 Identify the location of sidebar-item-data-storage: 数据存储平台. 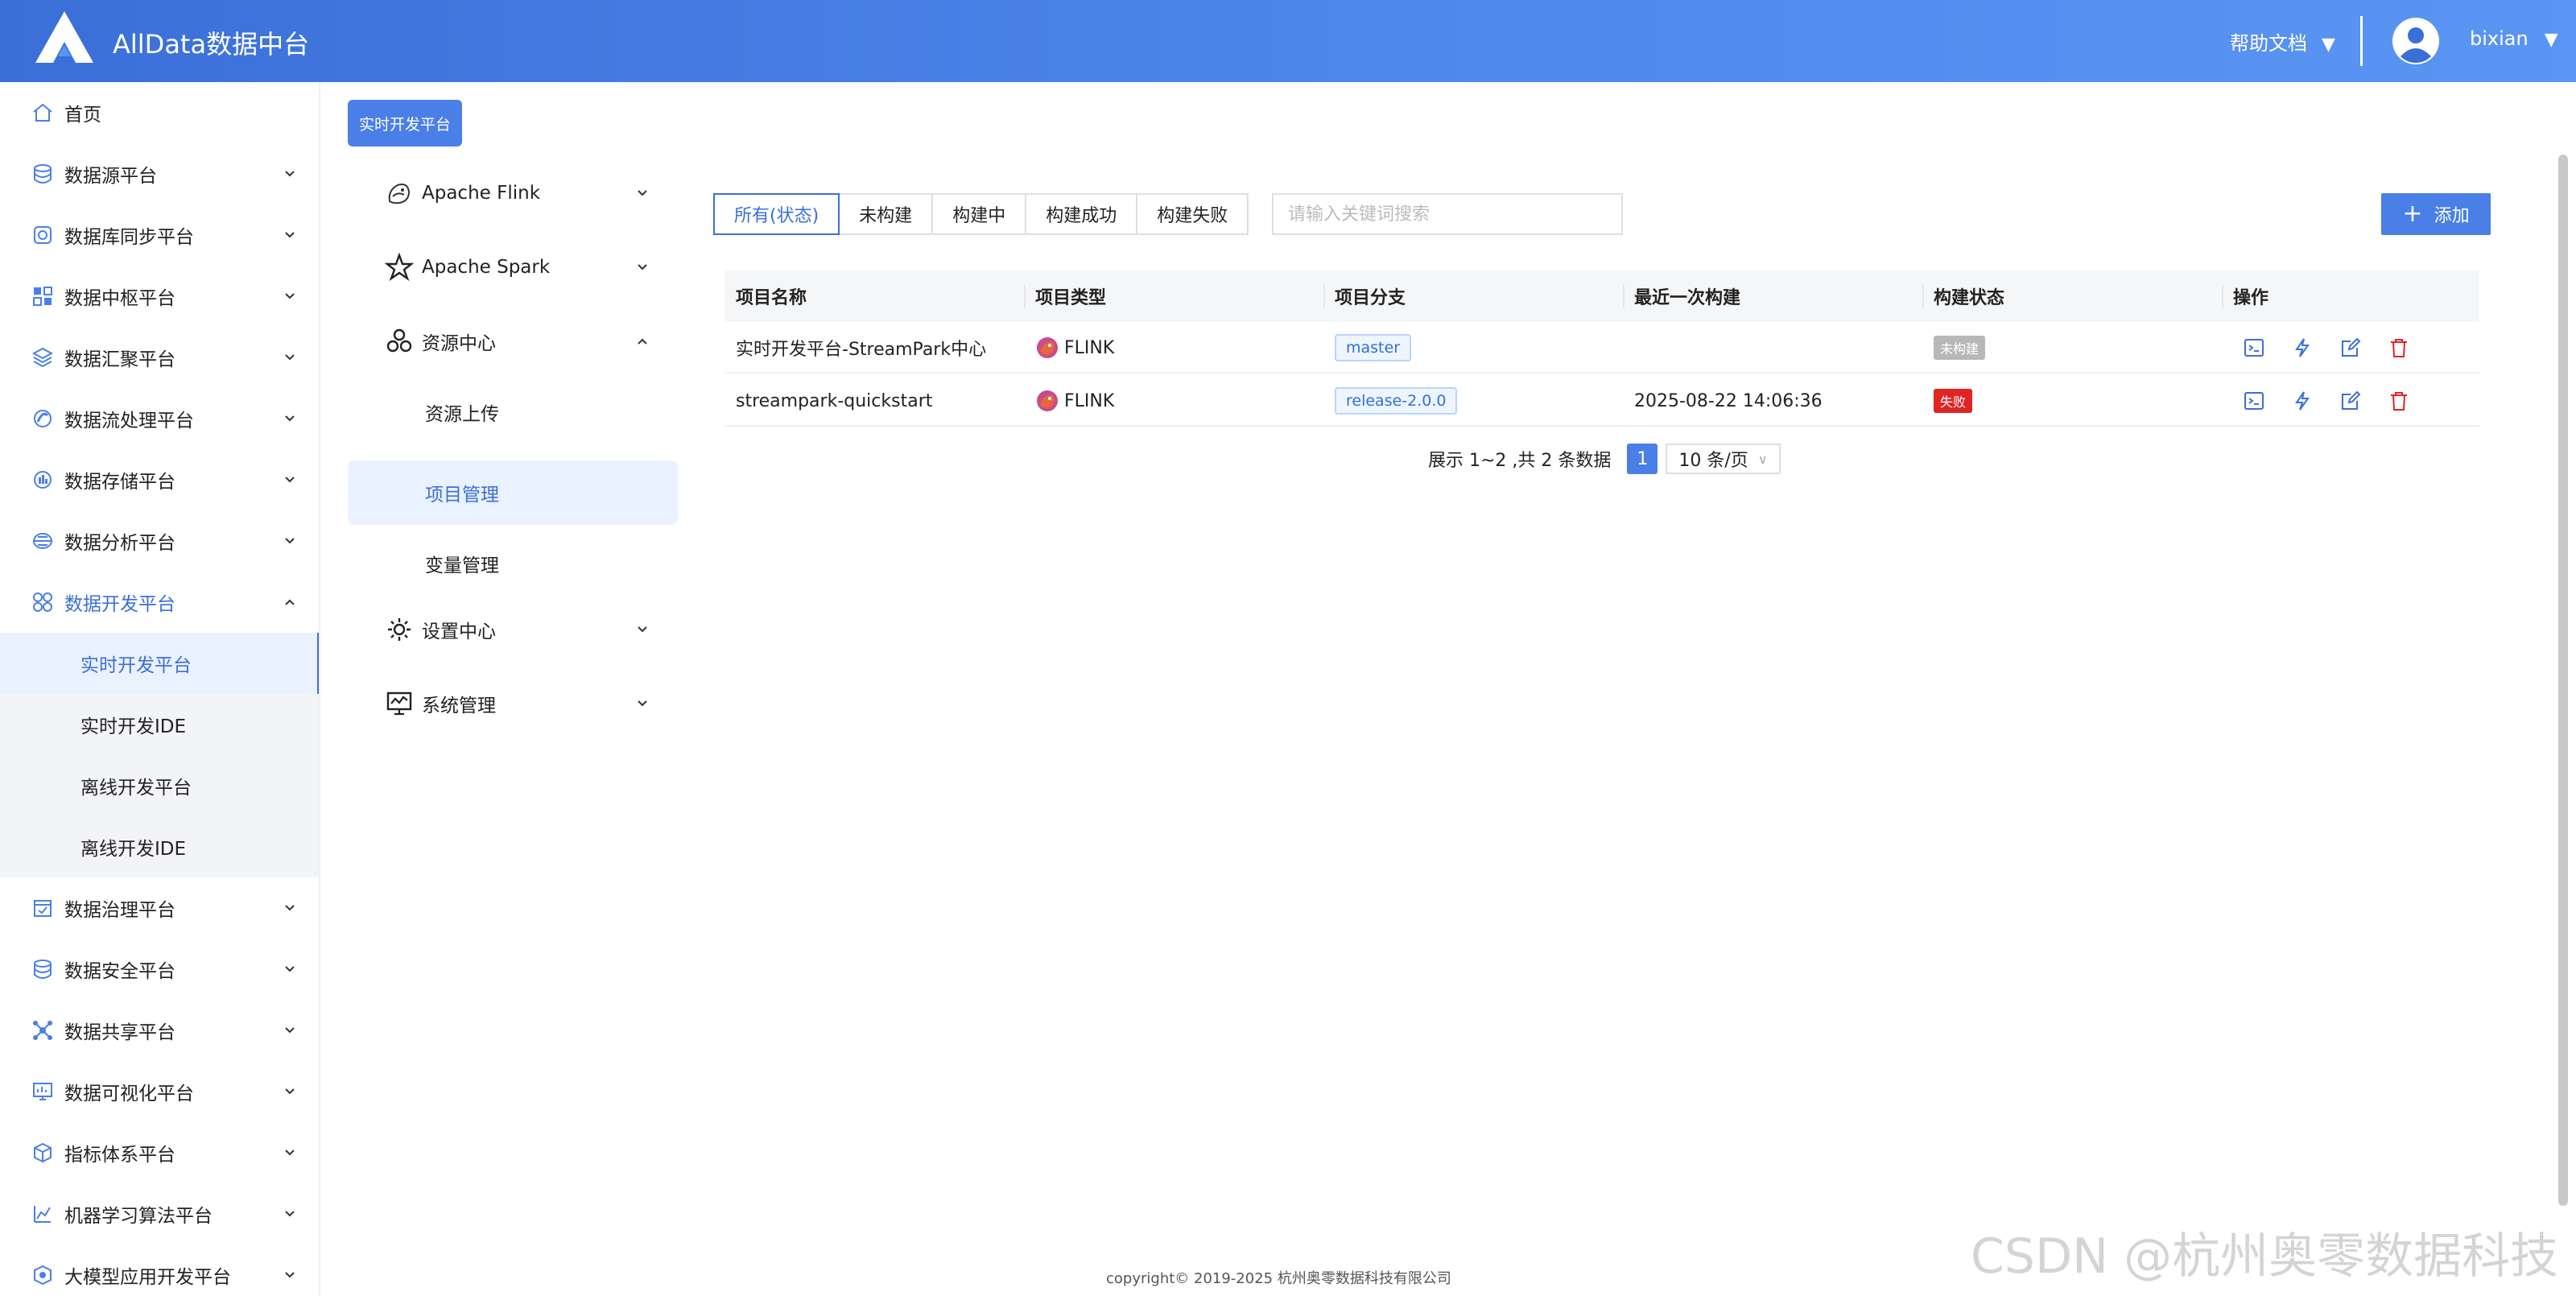
(159, 479).